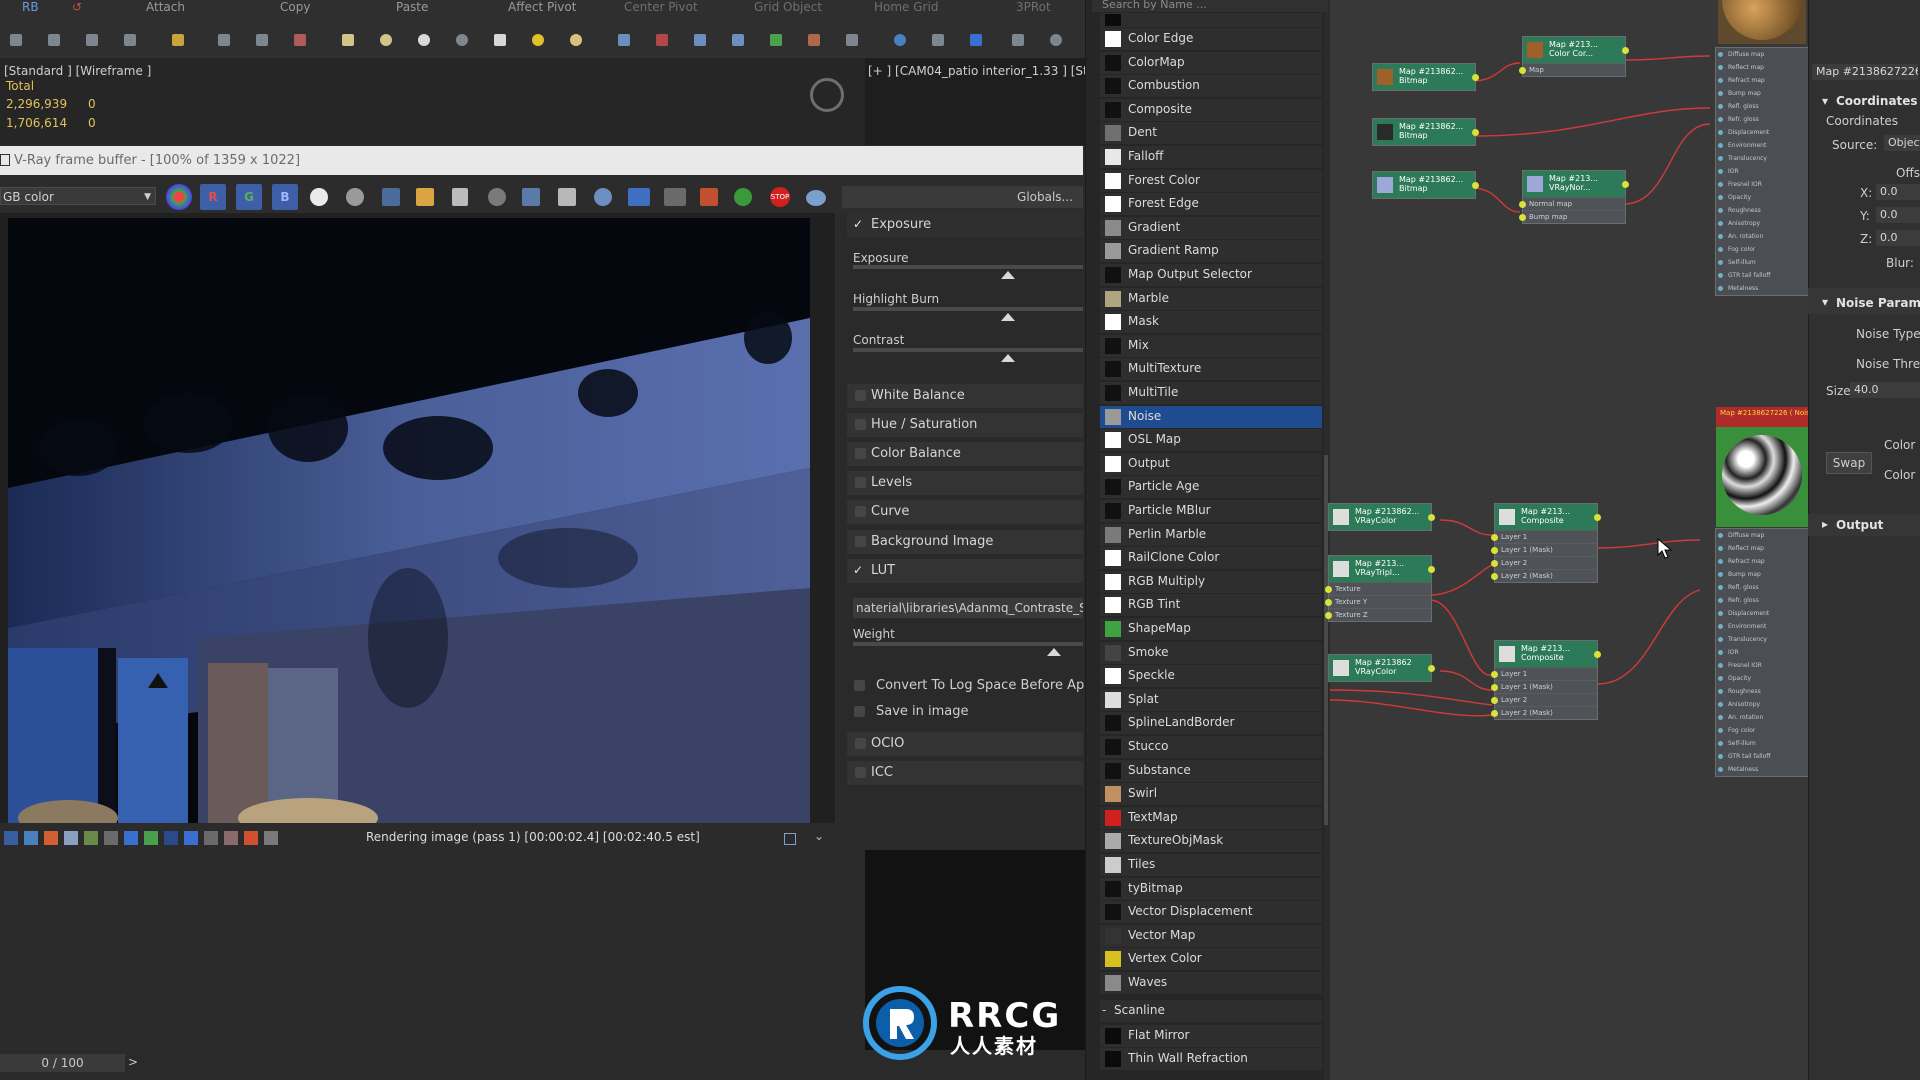  What do you see at coordinates (1762, 249) in the screenshot?
I see `material-slot: Fog color` at bounding box center [1762, 249].